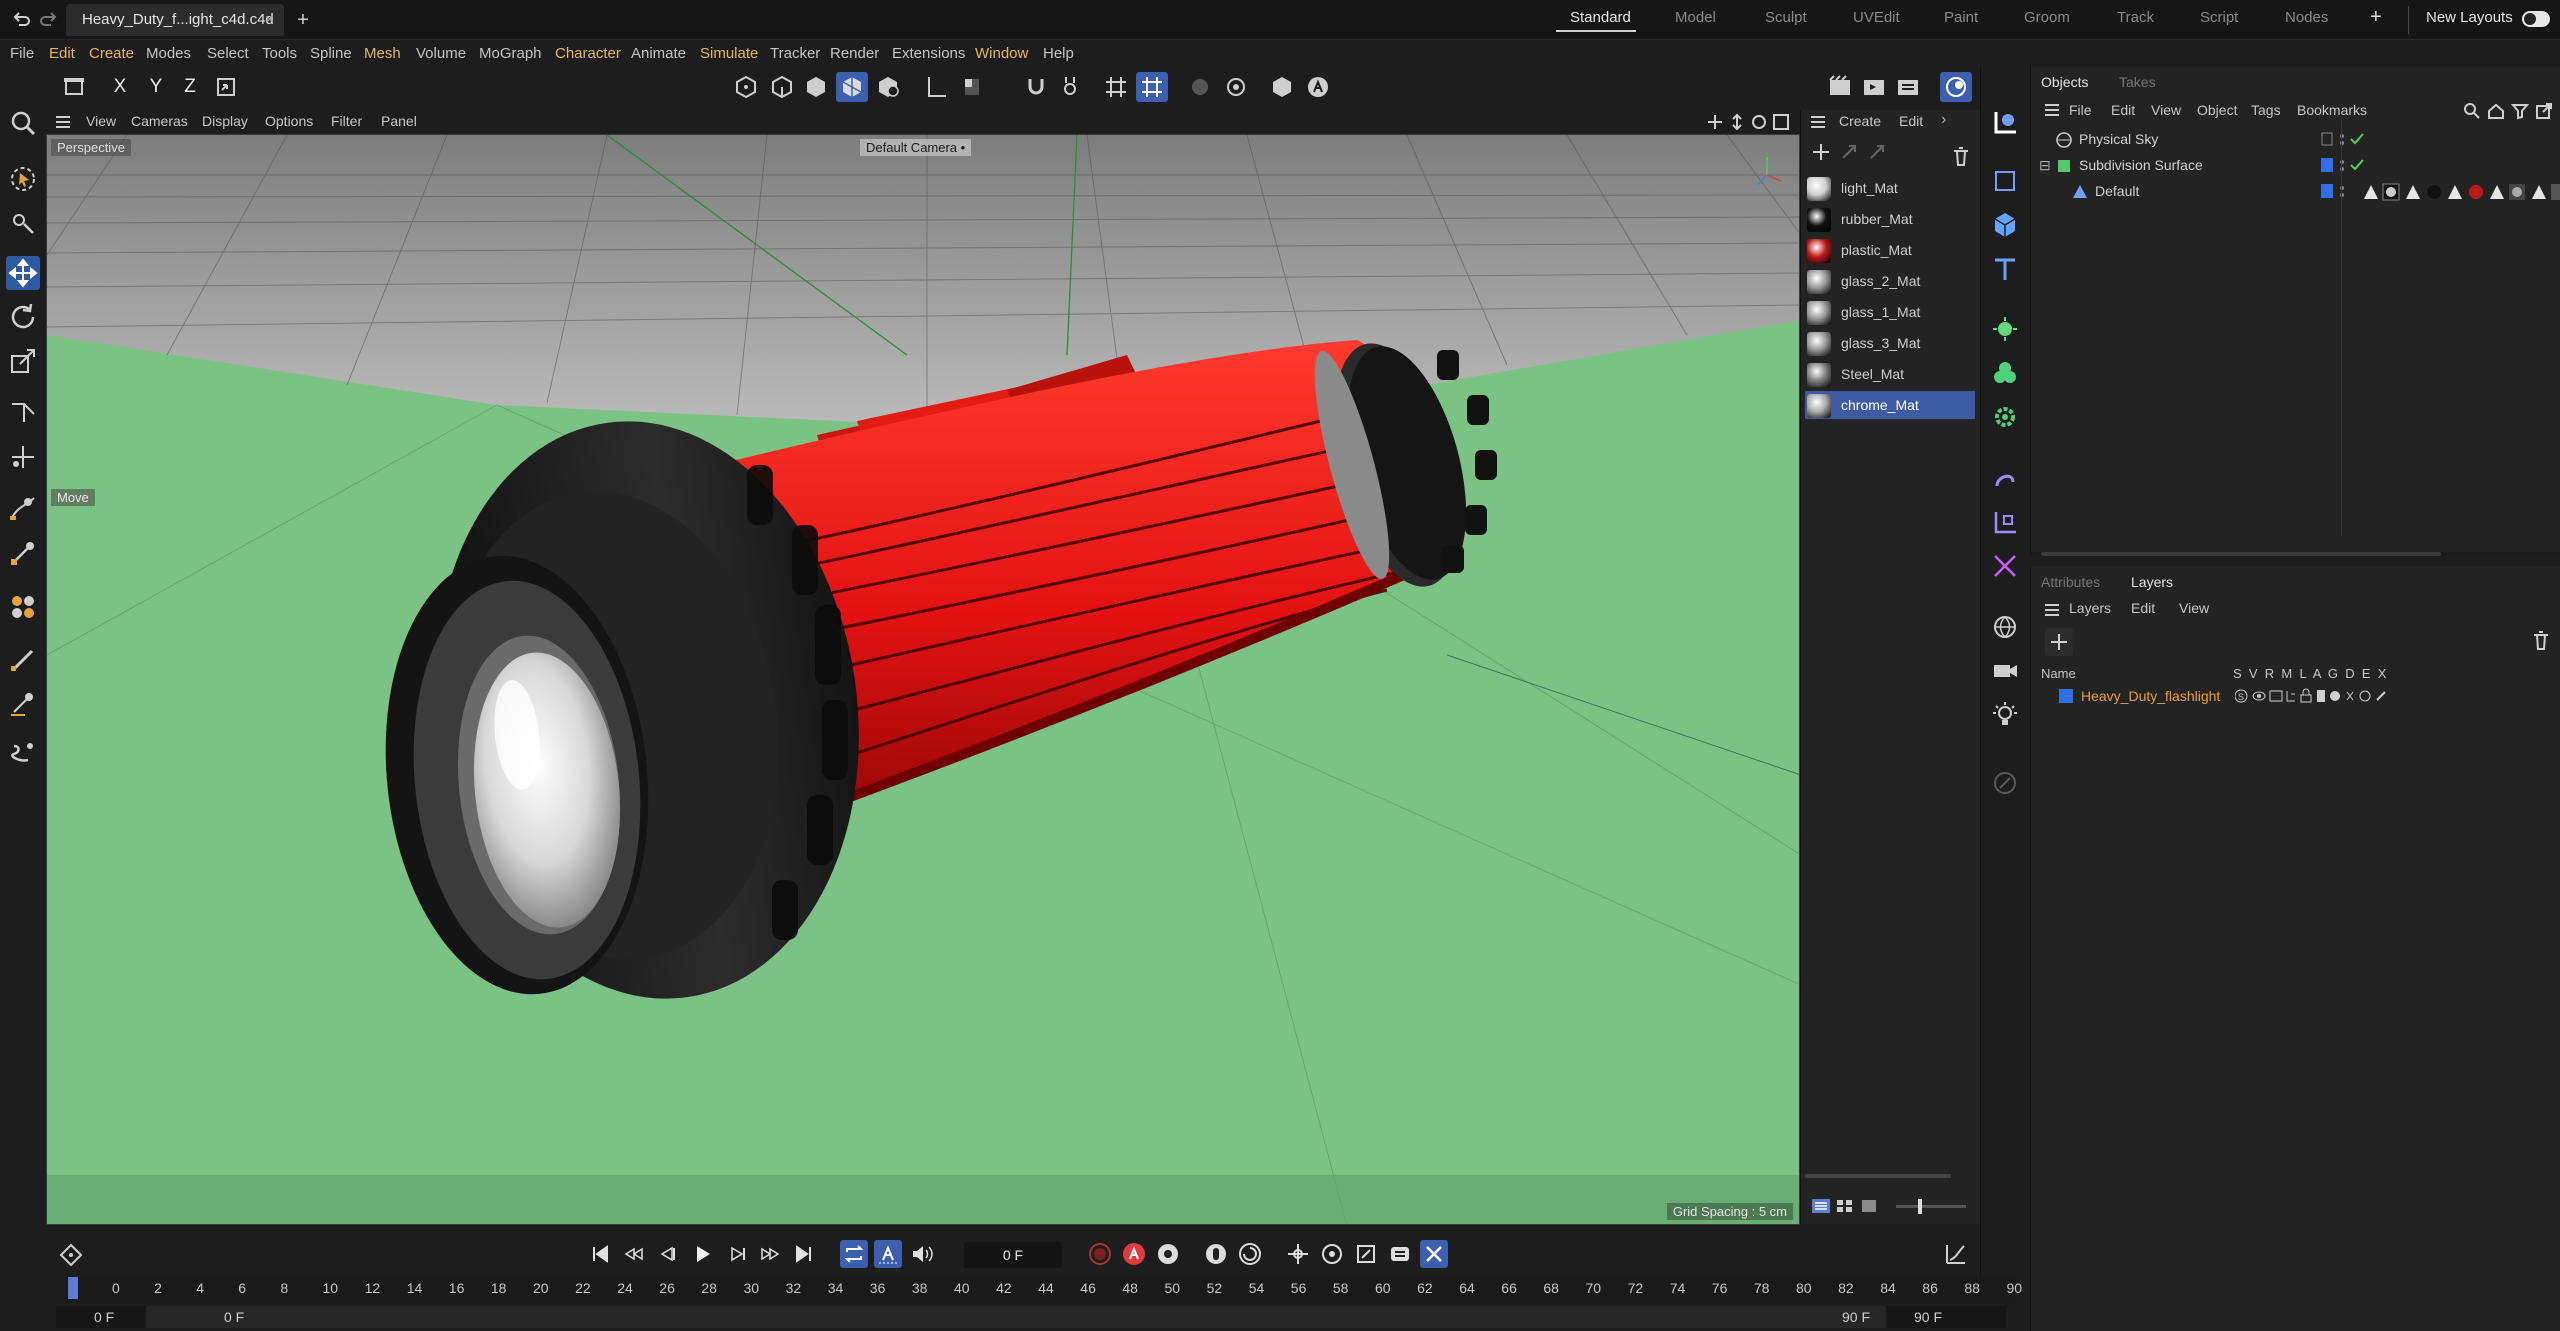  I want to click on objects-menu-object: Object, so click(2217, 110).